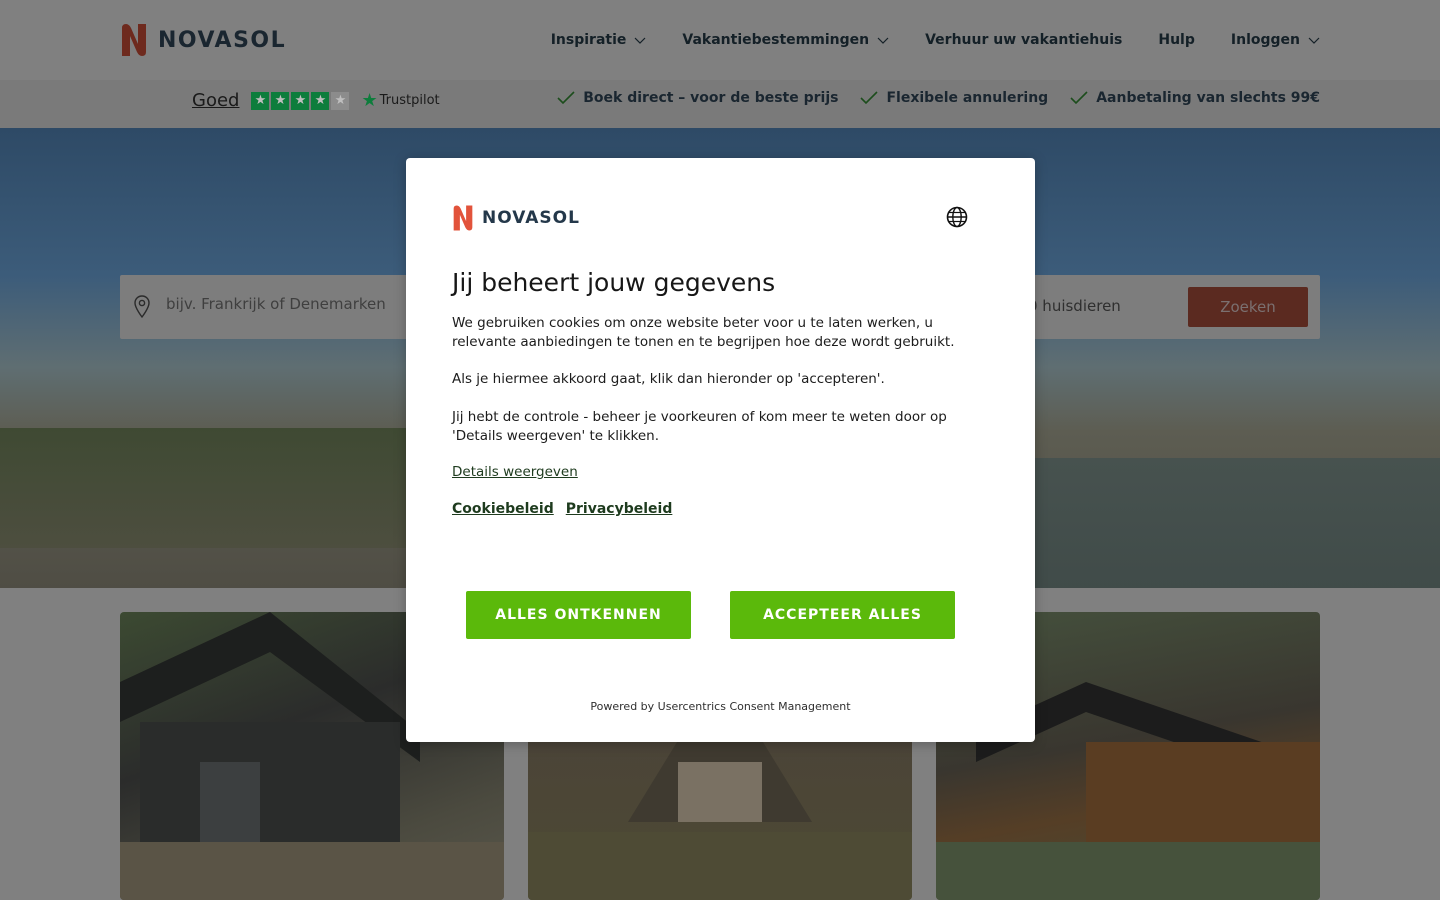 This screenshot has width=1440, height=900. What do you see at coordinates (562, 509) in the screenshot?
I see `policy-links: Cookiebeleid Privacybeleid` at bounding box center [562, 509].